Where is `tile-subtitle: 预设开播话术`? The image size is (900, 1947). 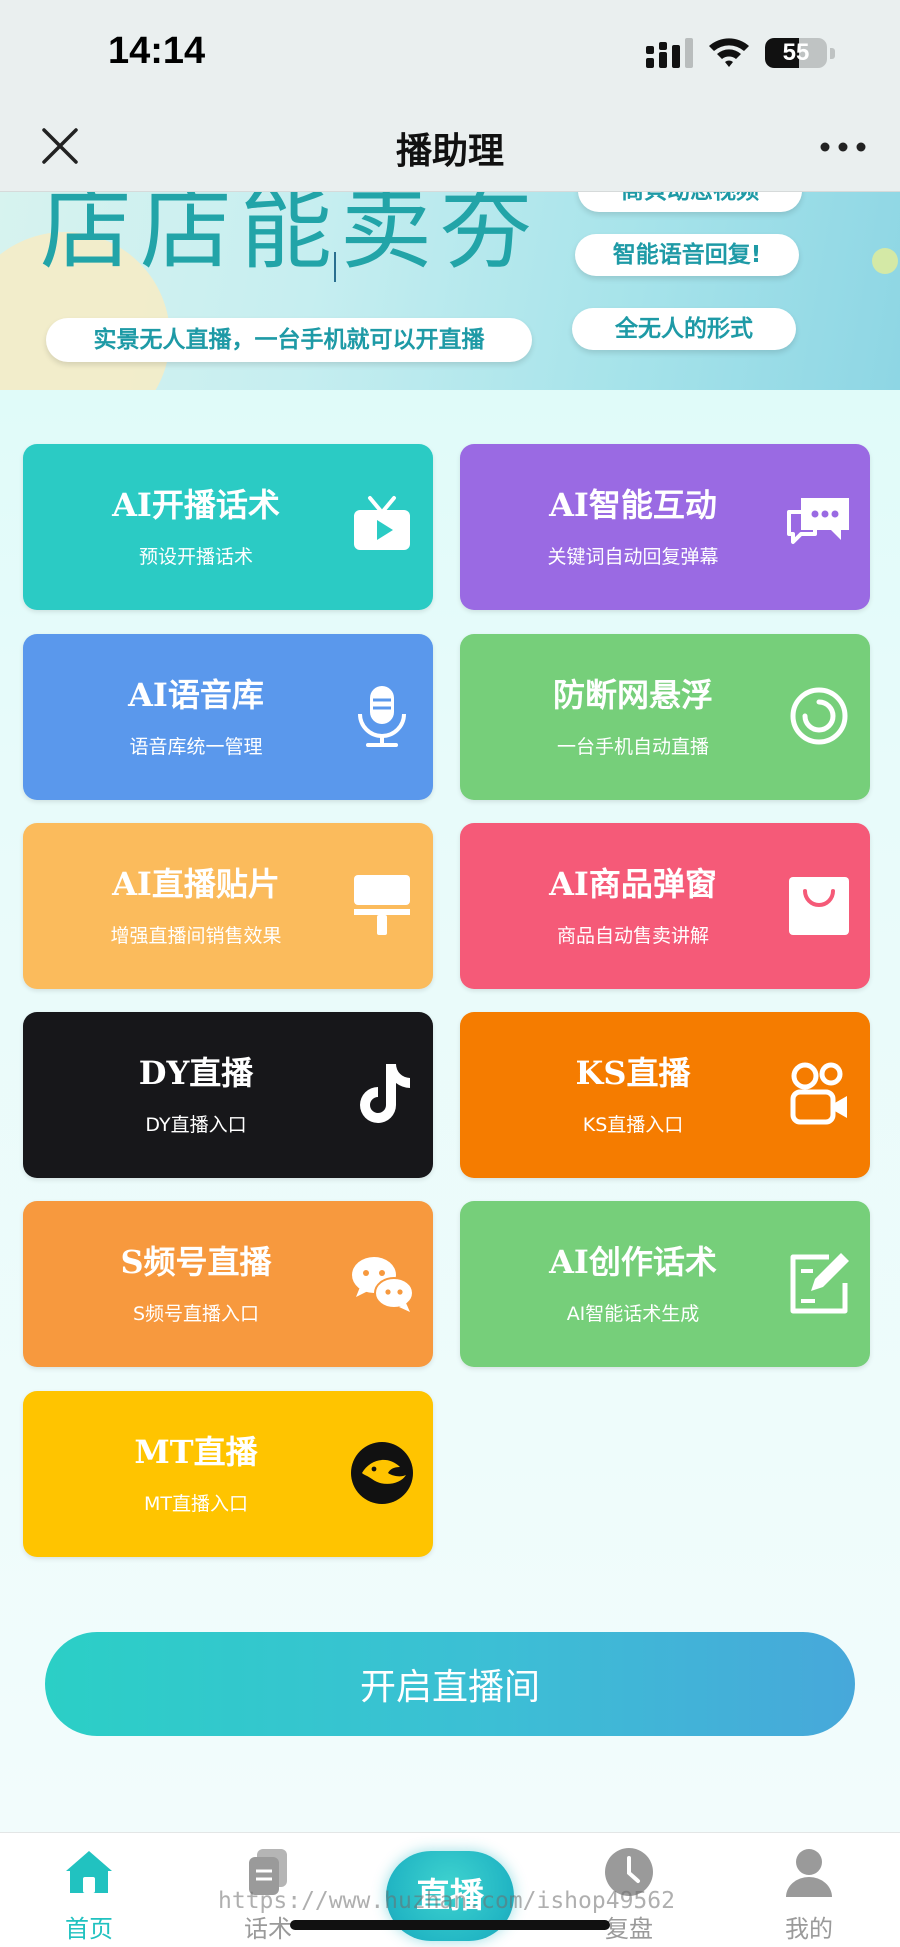 tile-subtitle: 预设开播话术 is located at coordinates (195, 557).